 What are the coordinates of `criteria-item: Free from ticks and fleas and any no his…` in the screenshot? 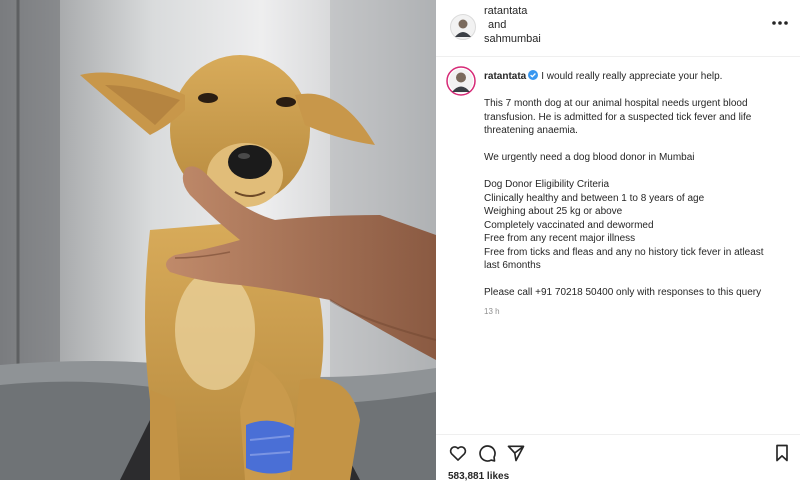 It's located at (624, 252).